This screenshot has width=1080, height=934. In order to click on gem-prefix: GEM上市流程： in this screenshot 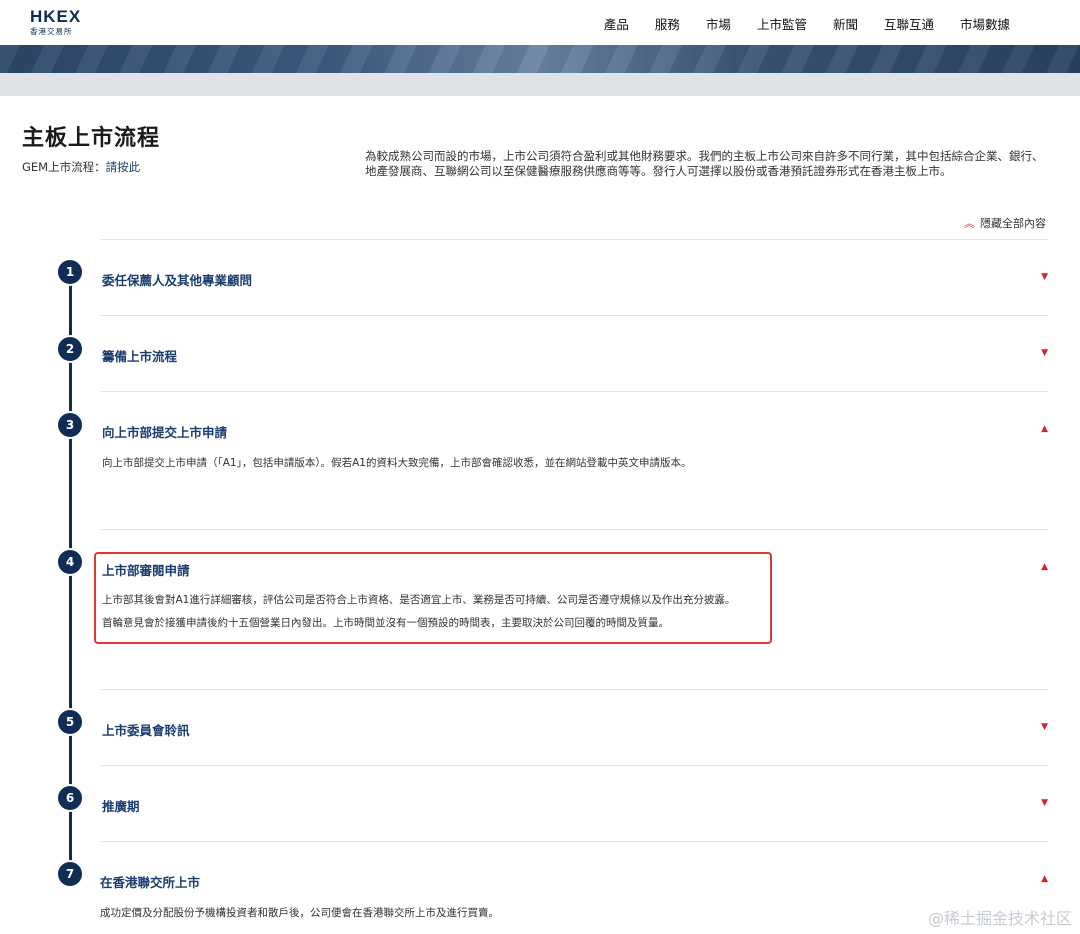, I will do `click(64, 167)`.